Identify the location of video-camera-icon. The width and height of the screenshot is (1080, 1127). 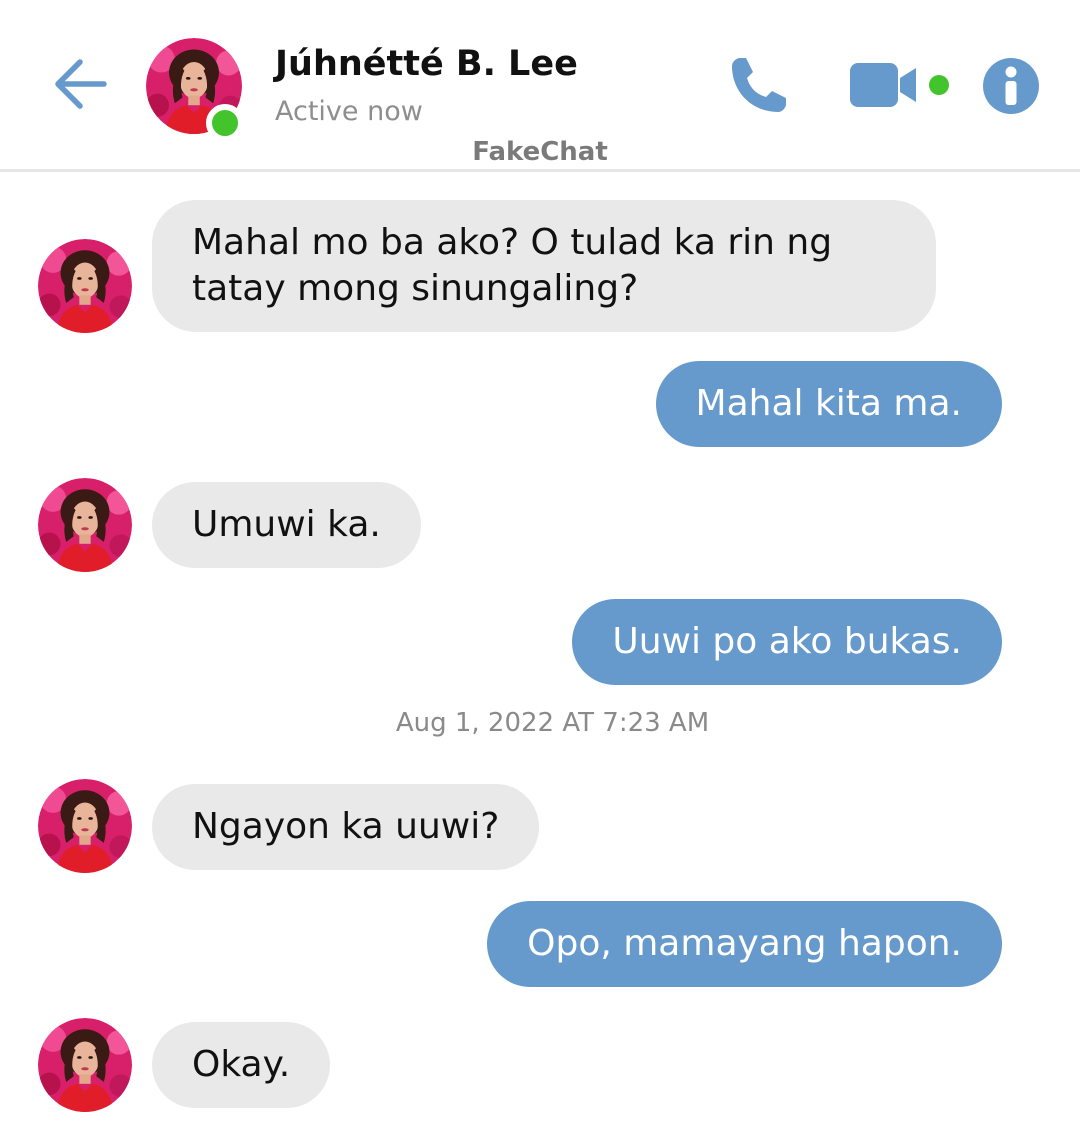
(903, 85).